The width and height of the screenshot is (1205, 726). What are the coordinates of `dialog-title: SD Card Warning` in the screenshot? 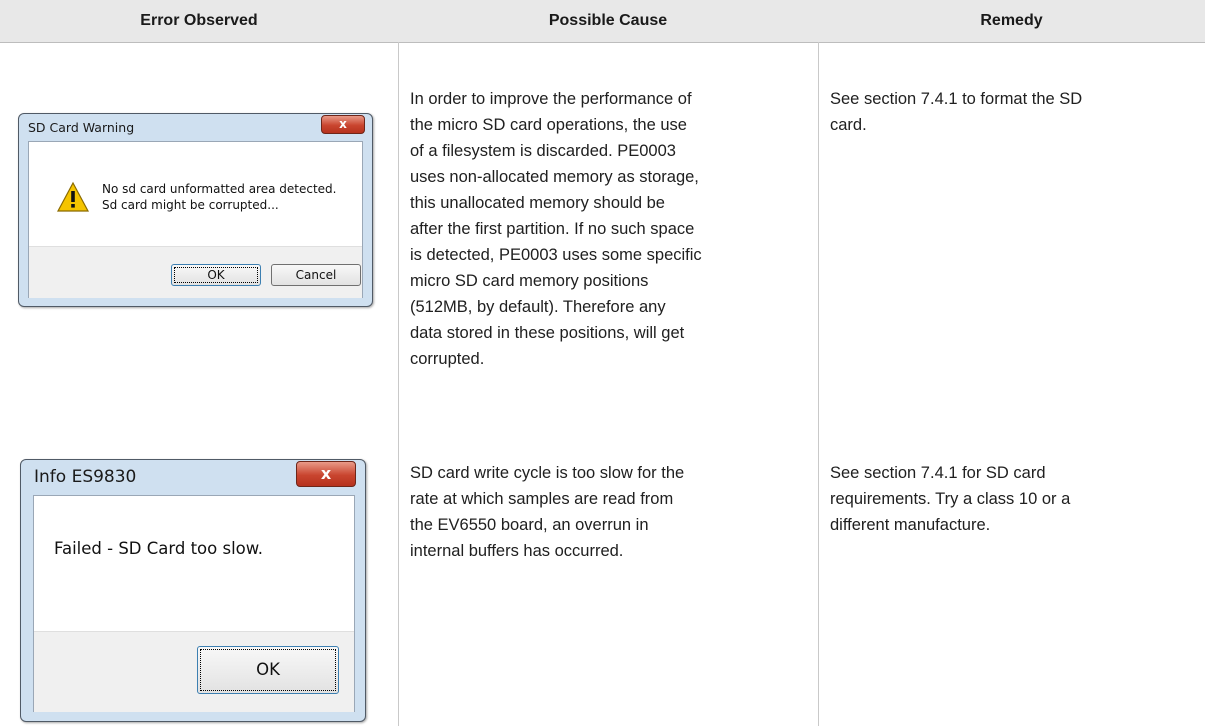 It's located at (81, 127).